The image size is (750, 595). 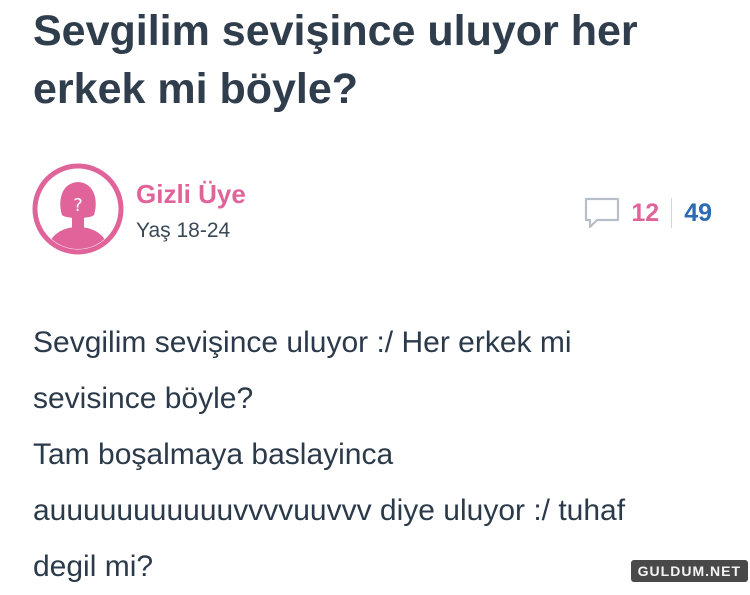 What do you see at coordinates (183, 230) in the screenshot?
I see `author-age: Yaş 18-24` at bounding box center [183, 230].